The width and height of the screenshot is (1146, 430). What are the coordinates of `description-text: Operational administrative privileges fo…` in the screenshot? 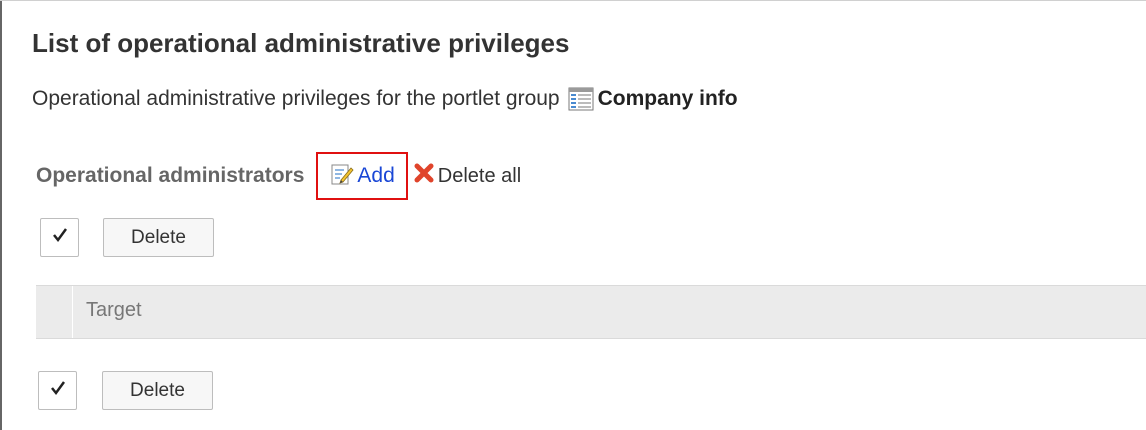 It's located at (296, 98).